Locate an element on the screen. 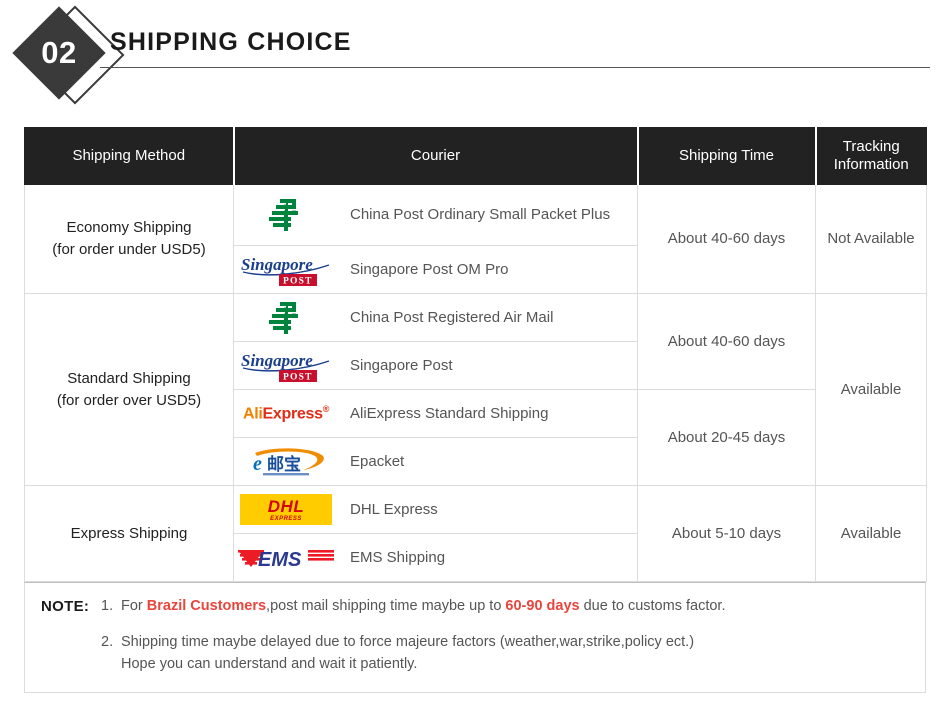  method-label-line1: Standard Shipping is located at coordinates (129, 378).